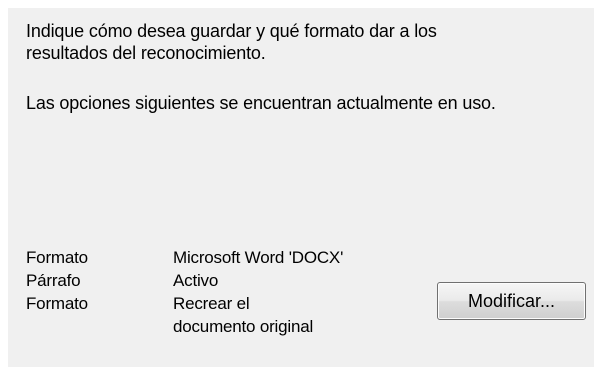  What do you see at coordinates (196, 280) in the screenshot?
I see `setting-value-paragraph: Activo` at bounding box center [196, 280].